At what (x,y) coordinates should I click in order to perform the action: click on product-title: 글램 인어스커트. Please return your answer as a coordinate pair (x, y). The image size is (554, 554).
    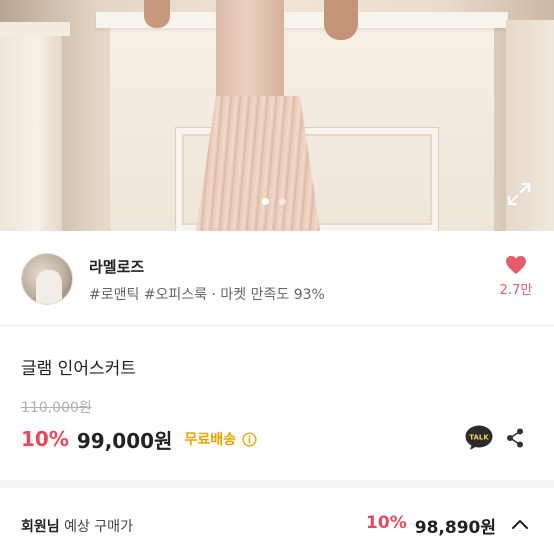
    Looking at the image, I should click on (78, 369).